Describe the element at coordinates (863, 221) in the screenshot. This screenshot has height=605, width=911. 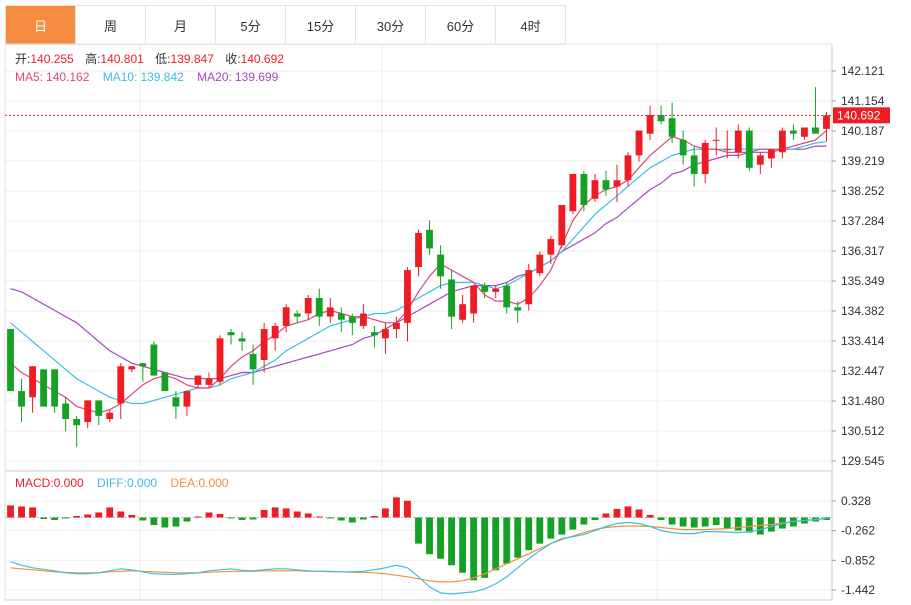
I see `price-tick-label: 137.284` at that location.